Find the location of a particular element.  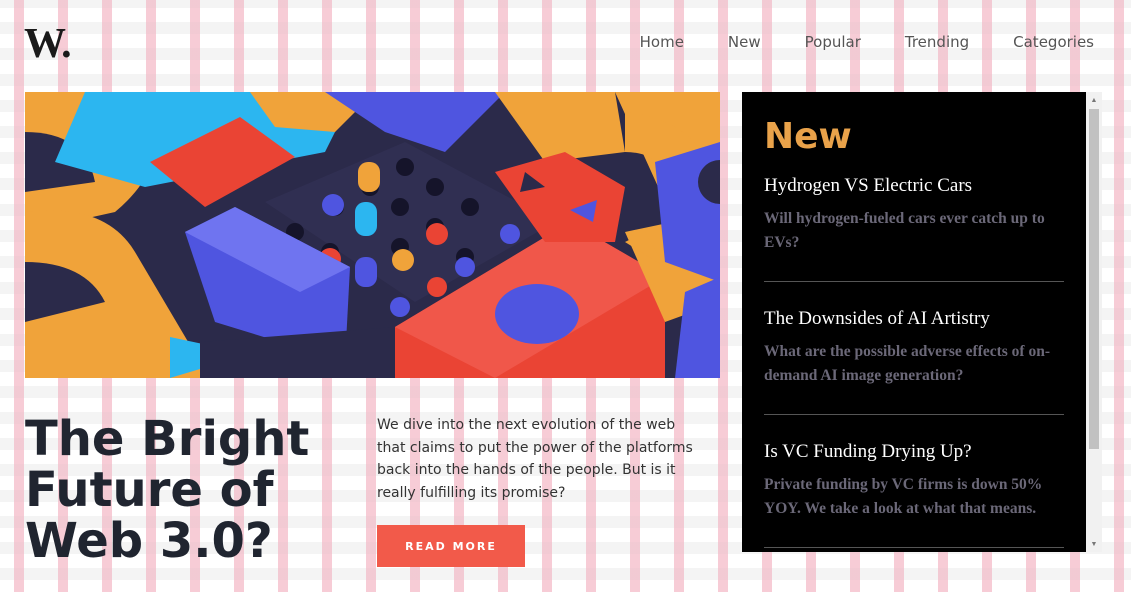

article-title: Hydrogen VS Electric Cars is located at coordinates (914, 186).